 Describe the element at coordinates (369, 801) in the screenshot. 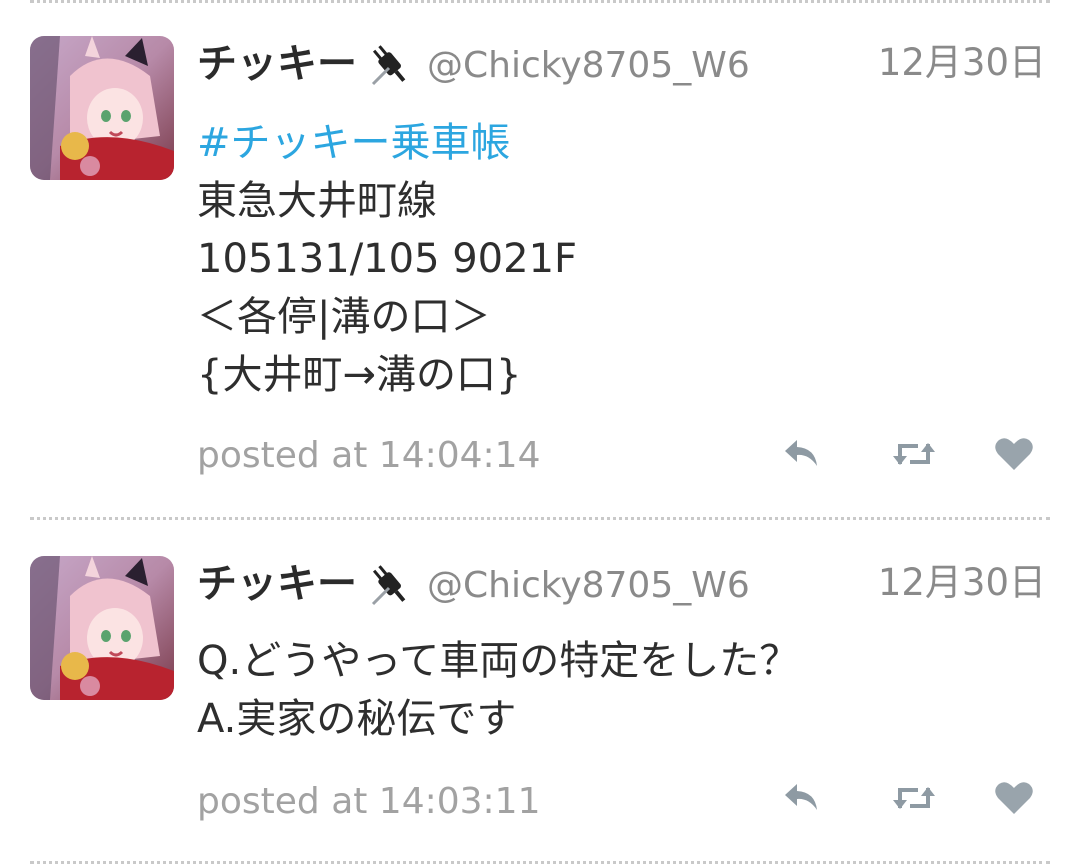

I see `posted-at: posted at 14:03:11` at that location.